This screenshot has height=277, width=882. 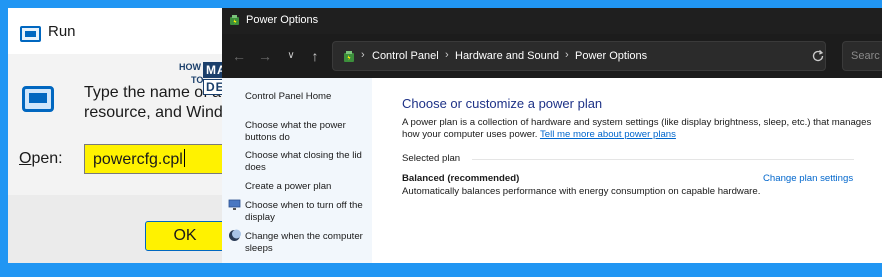 What do you see at coordinates (25, 158) in the screenshot?
I see `open-label-accelerator: O` at bounding box center [25, 158].